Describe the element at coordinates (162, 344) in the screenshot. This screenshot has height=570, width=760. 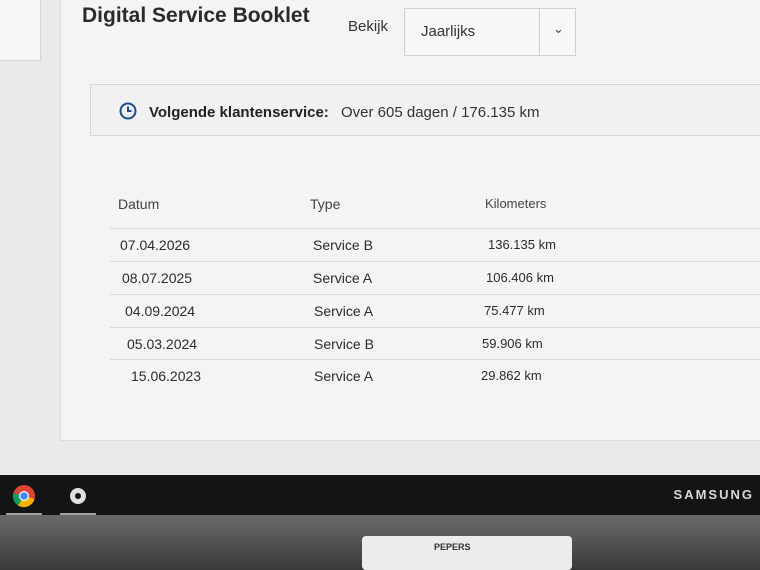
I see `row-date: 05.03.2024` at that location.